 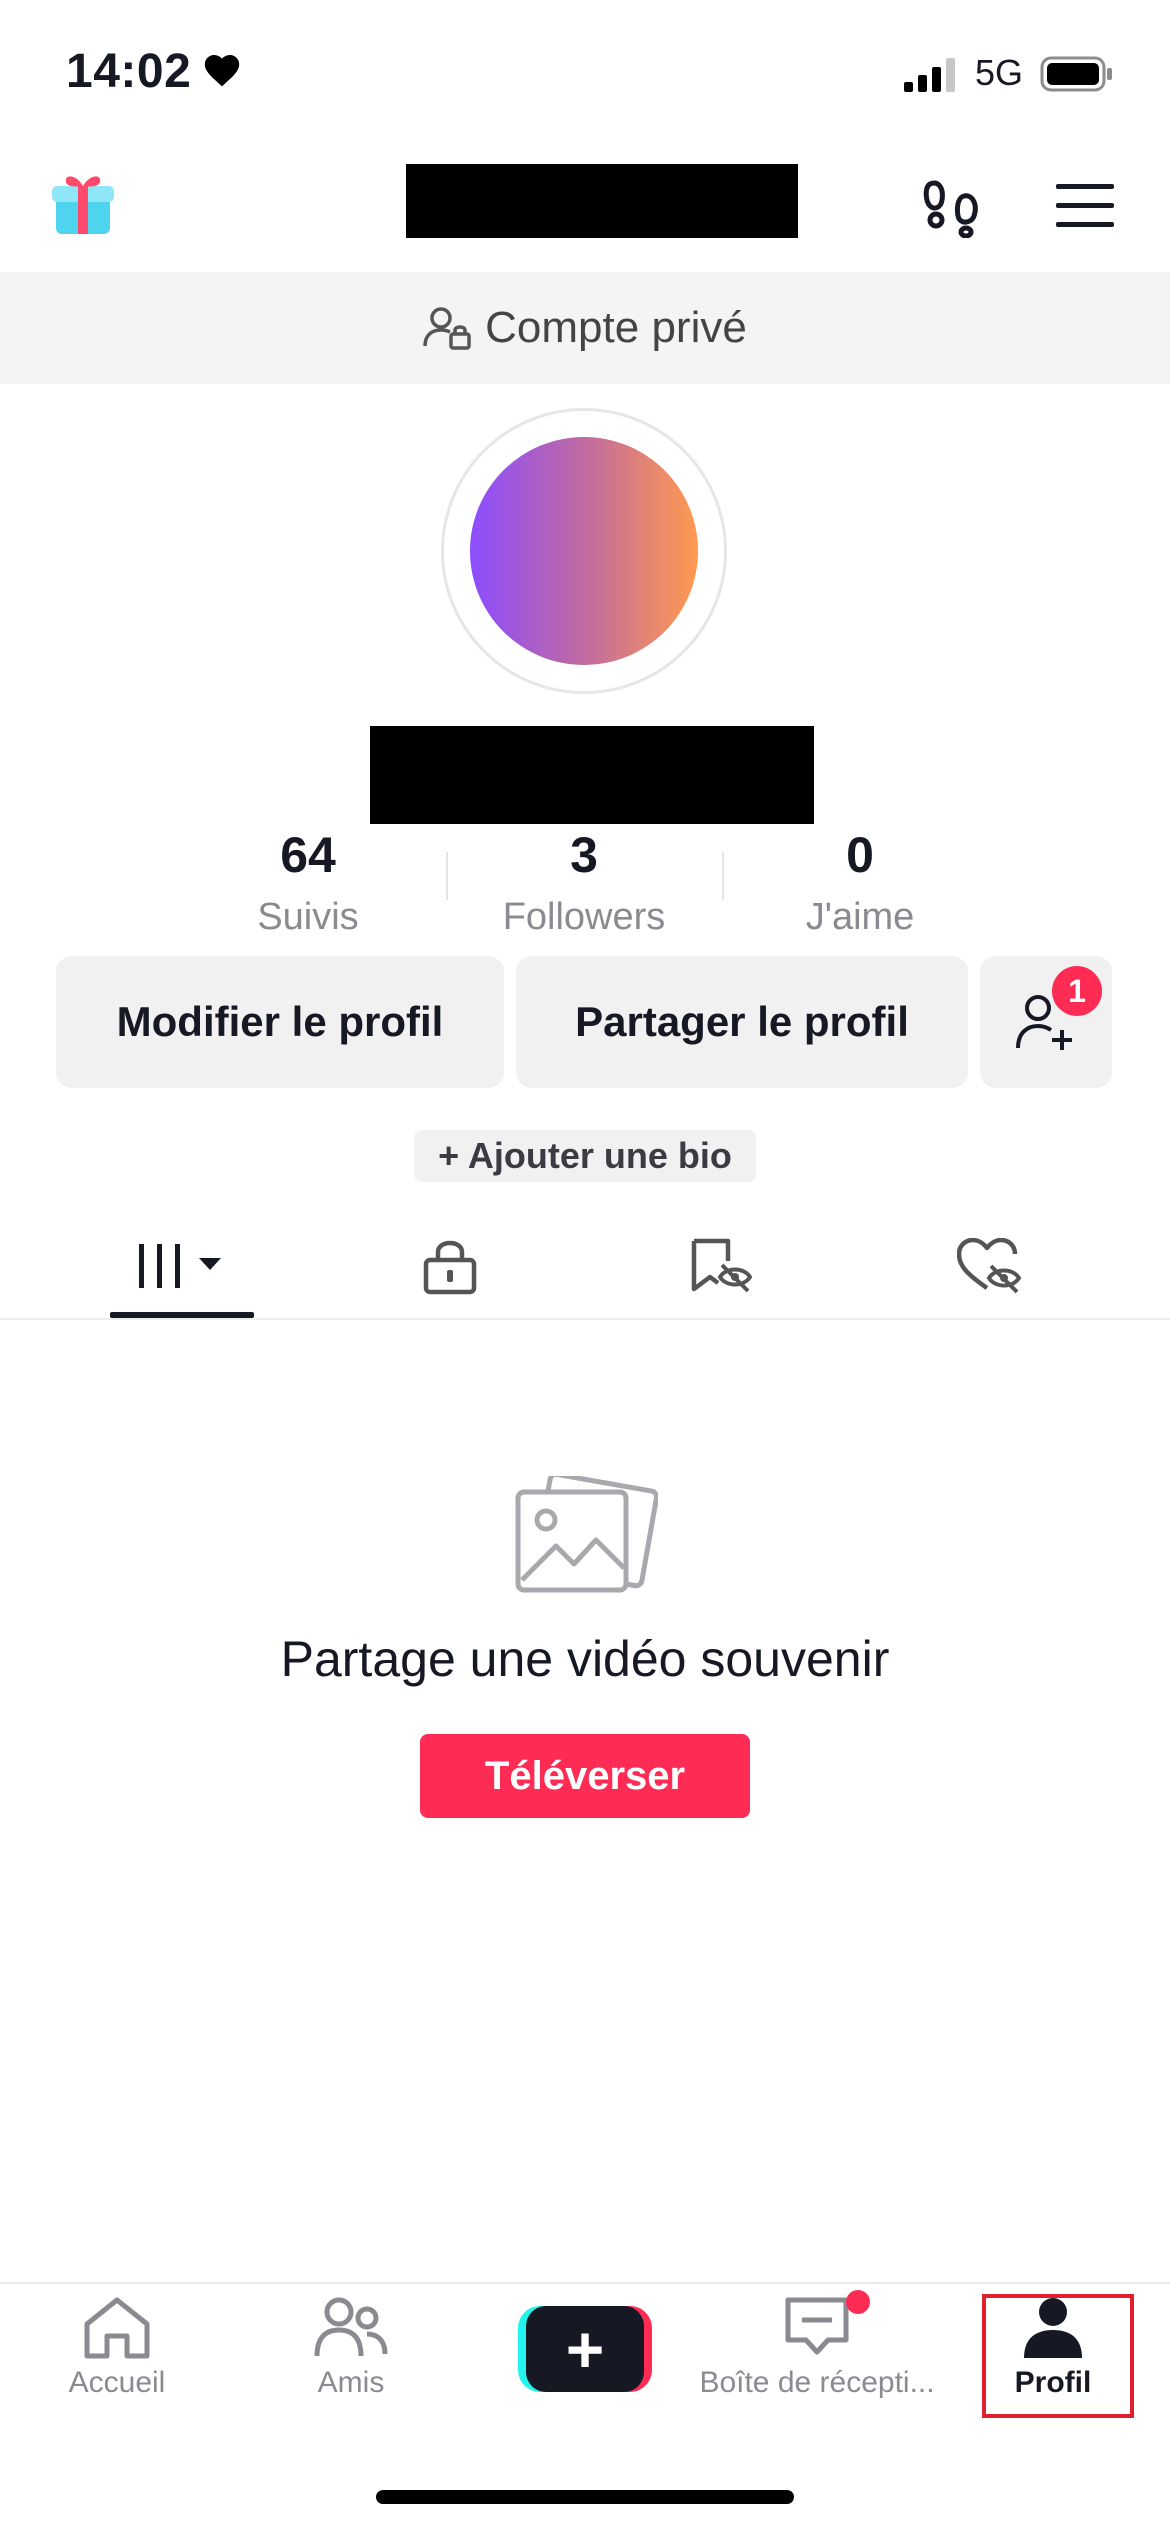 I want to click on footprint-icon, so click(x=951, y=207).